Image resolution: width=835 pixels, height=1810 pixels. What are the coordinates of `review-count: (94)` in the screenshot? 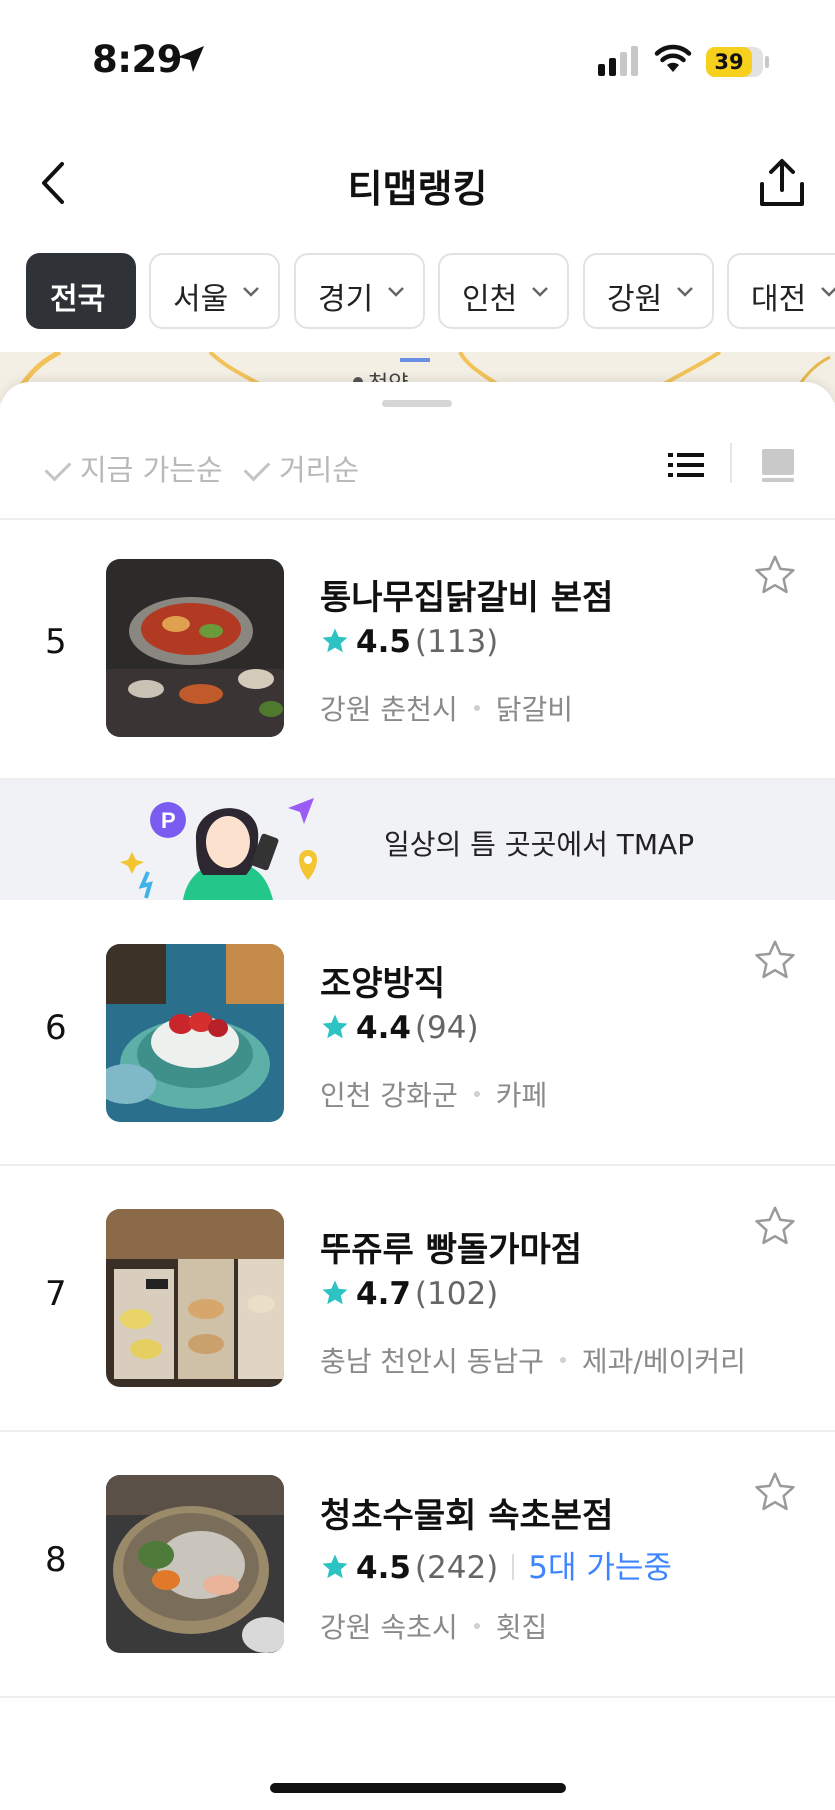 It's located at (446, 1028).